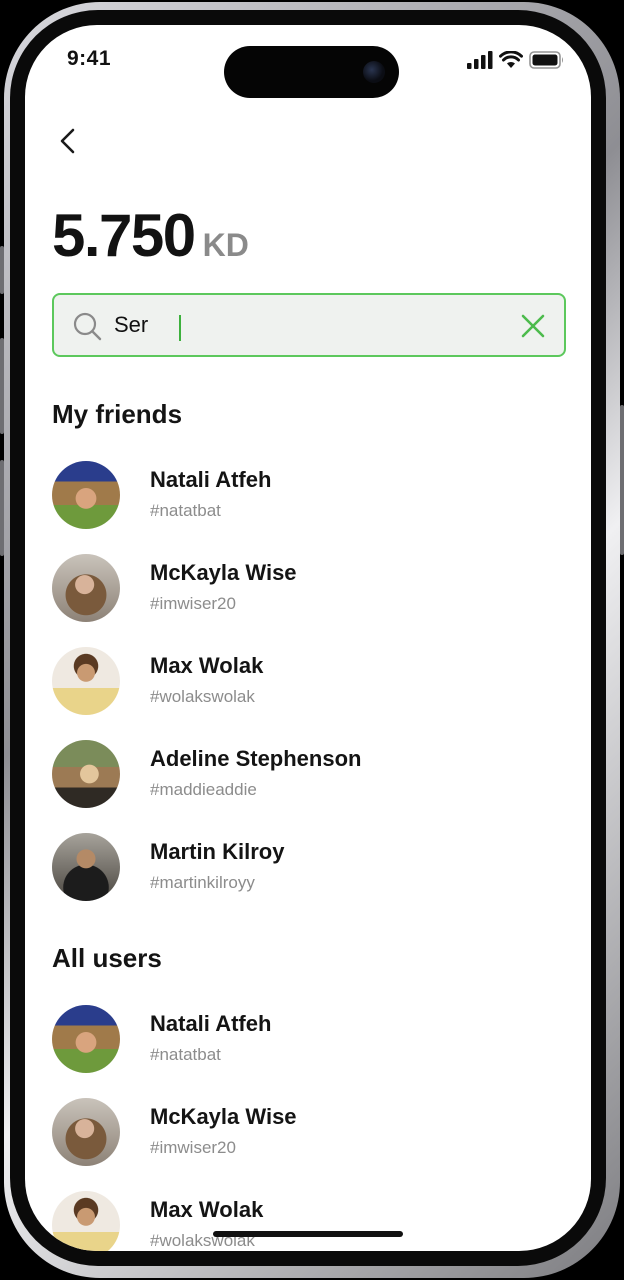 The image size is (624, 1280). Describe the element at coordinates (622, 480) in the screenshot. I see `power-button` at that location.